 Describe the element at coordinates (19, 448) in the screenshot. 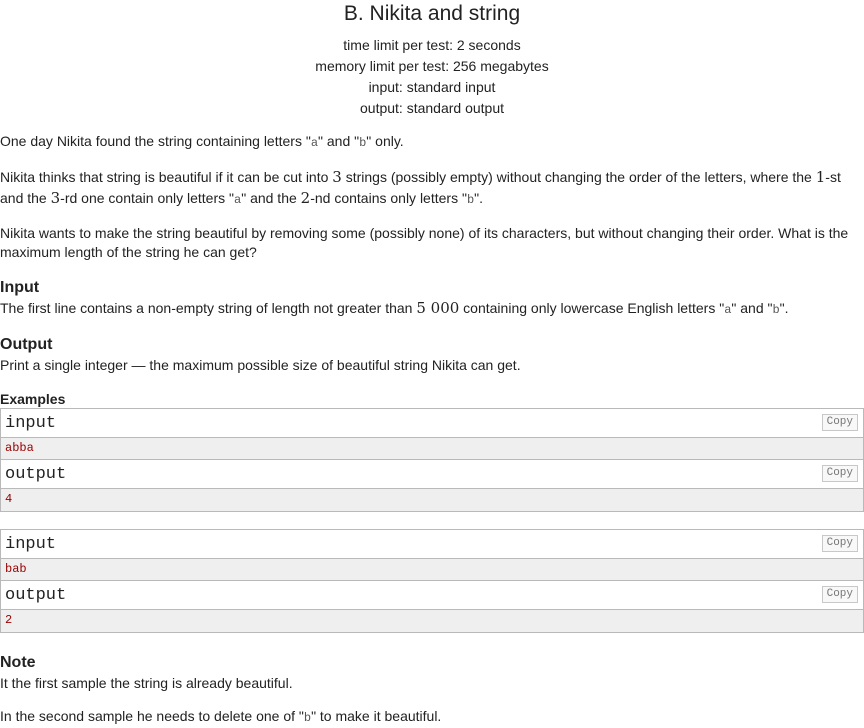

I see `example-input-text: abba` at that location.